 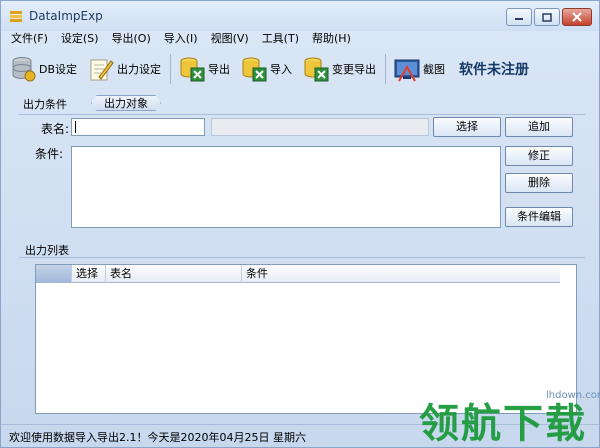 What do you see at coordinates (407, 70) in the screenshot?
I see `screenshot-icon` at bounding box center [407, 70].